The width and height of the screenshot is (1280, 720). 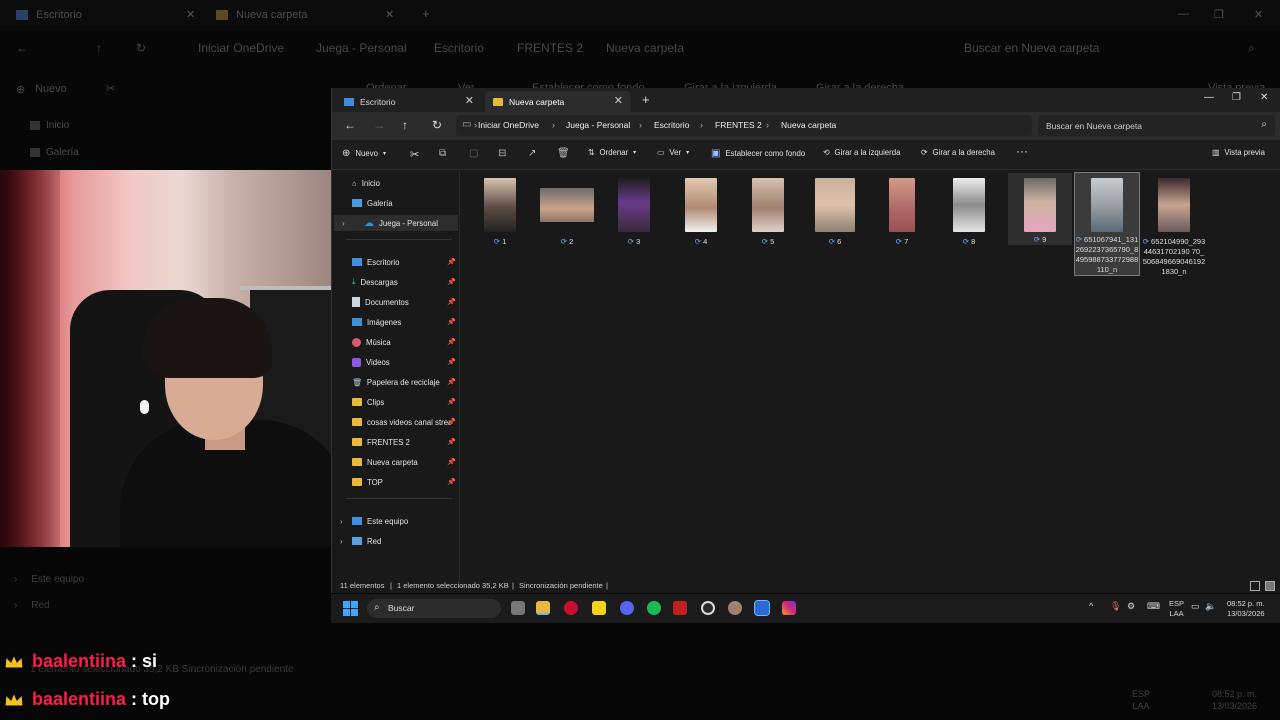 What do you see at coordinates (808, 125) in the screenshot?
I see `breadcrumb-item: Nueva carpeta` at bounding box center [808, 125].